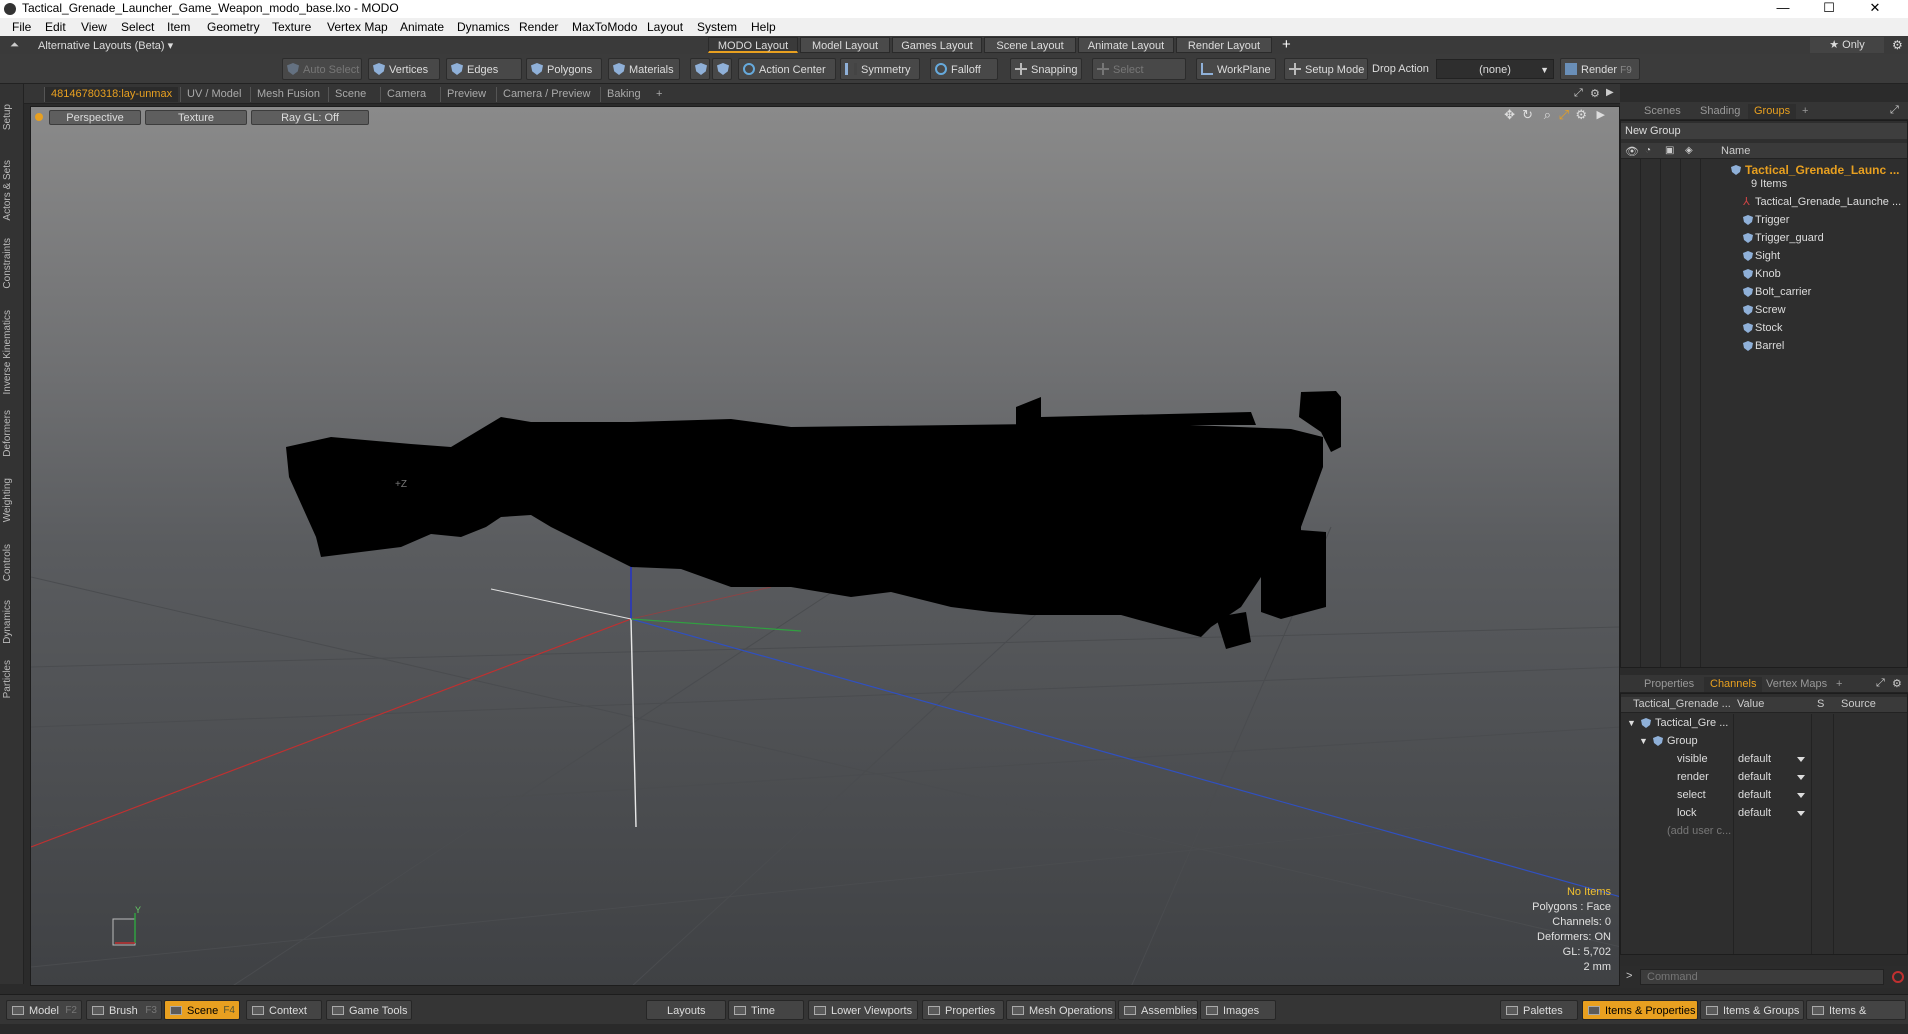  Describe the element at coordinates (1764, 131) in the screenshot. I see `new-group-button: New Group` at that location.